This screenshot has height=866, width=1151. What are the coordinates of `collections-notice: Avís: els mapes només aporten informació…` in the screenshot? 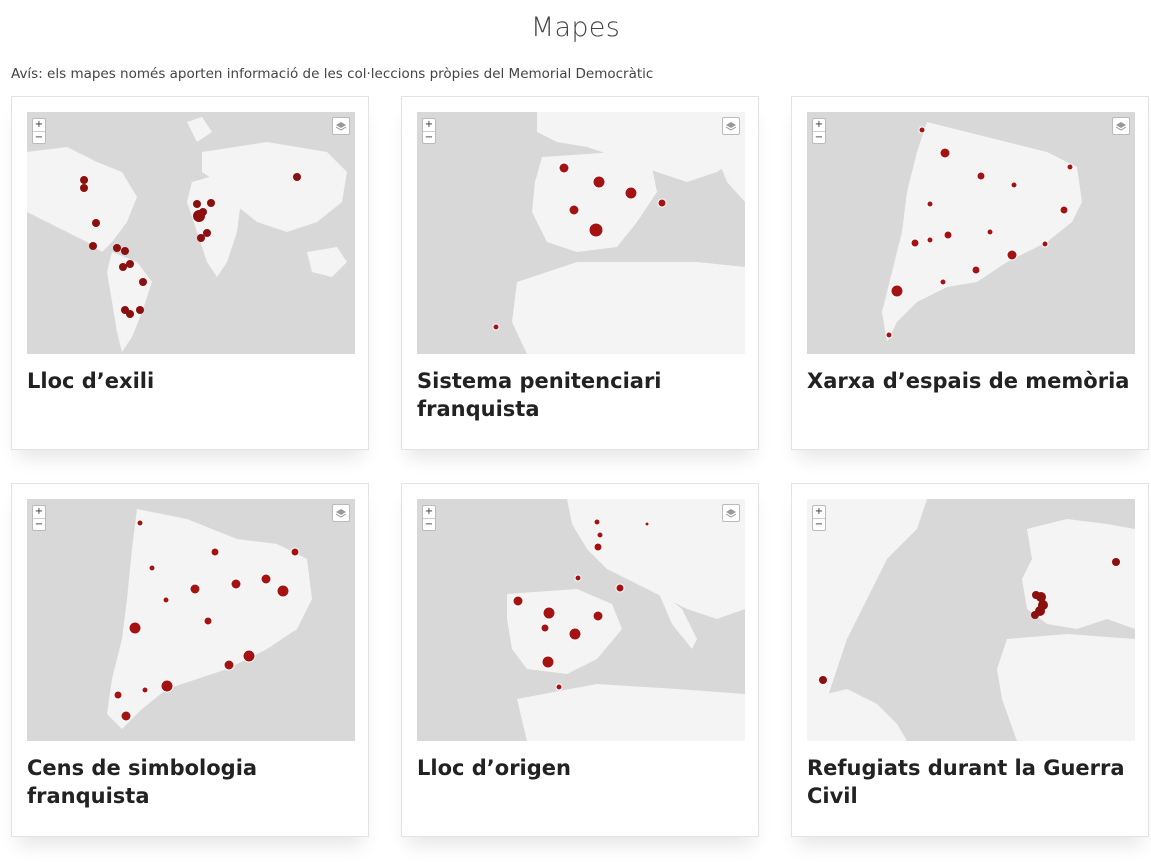 It's located at (332, 74).